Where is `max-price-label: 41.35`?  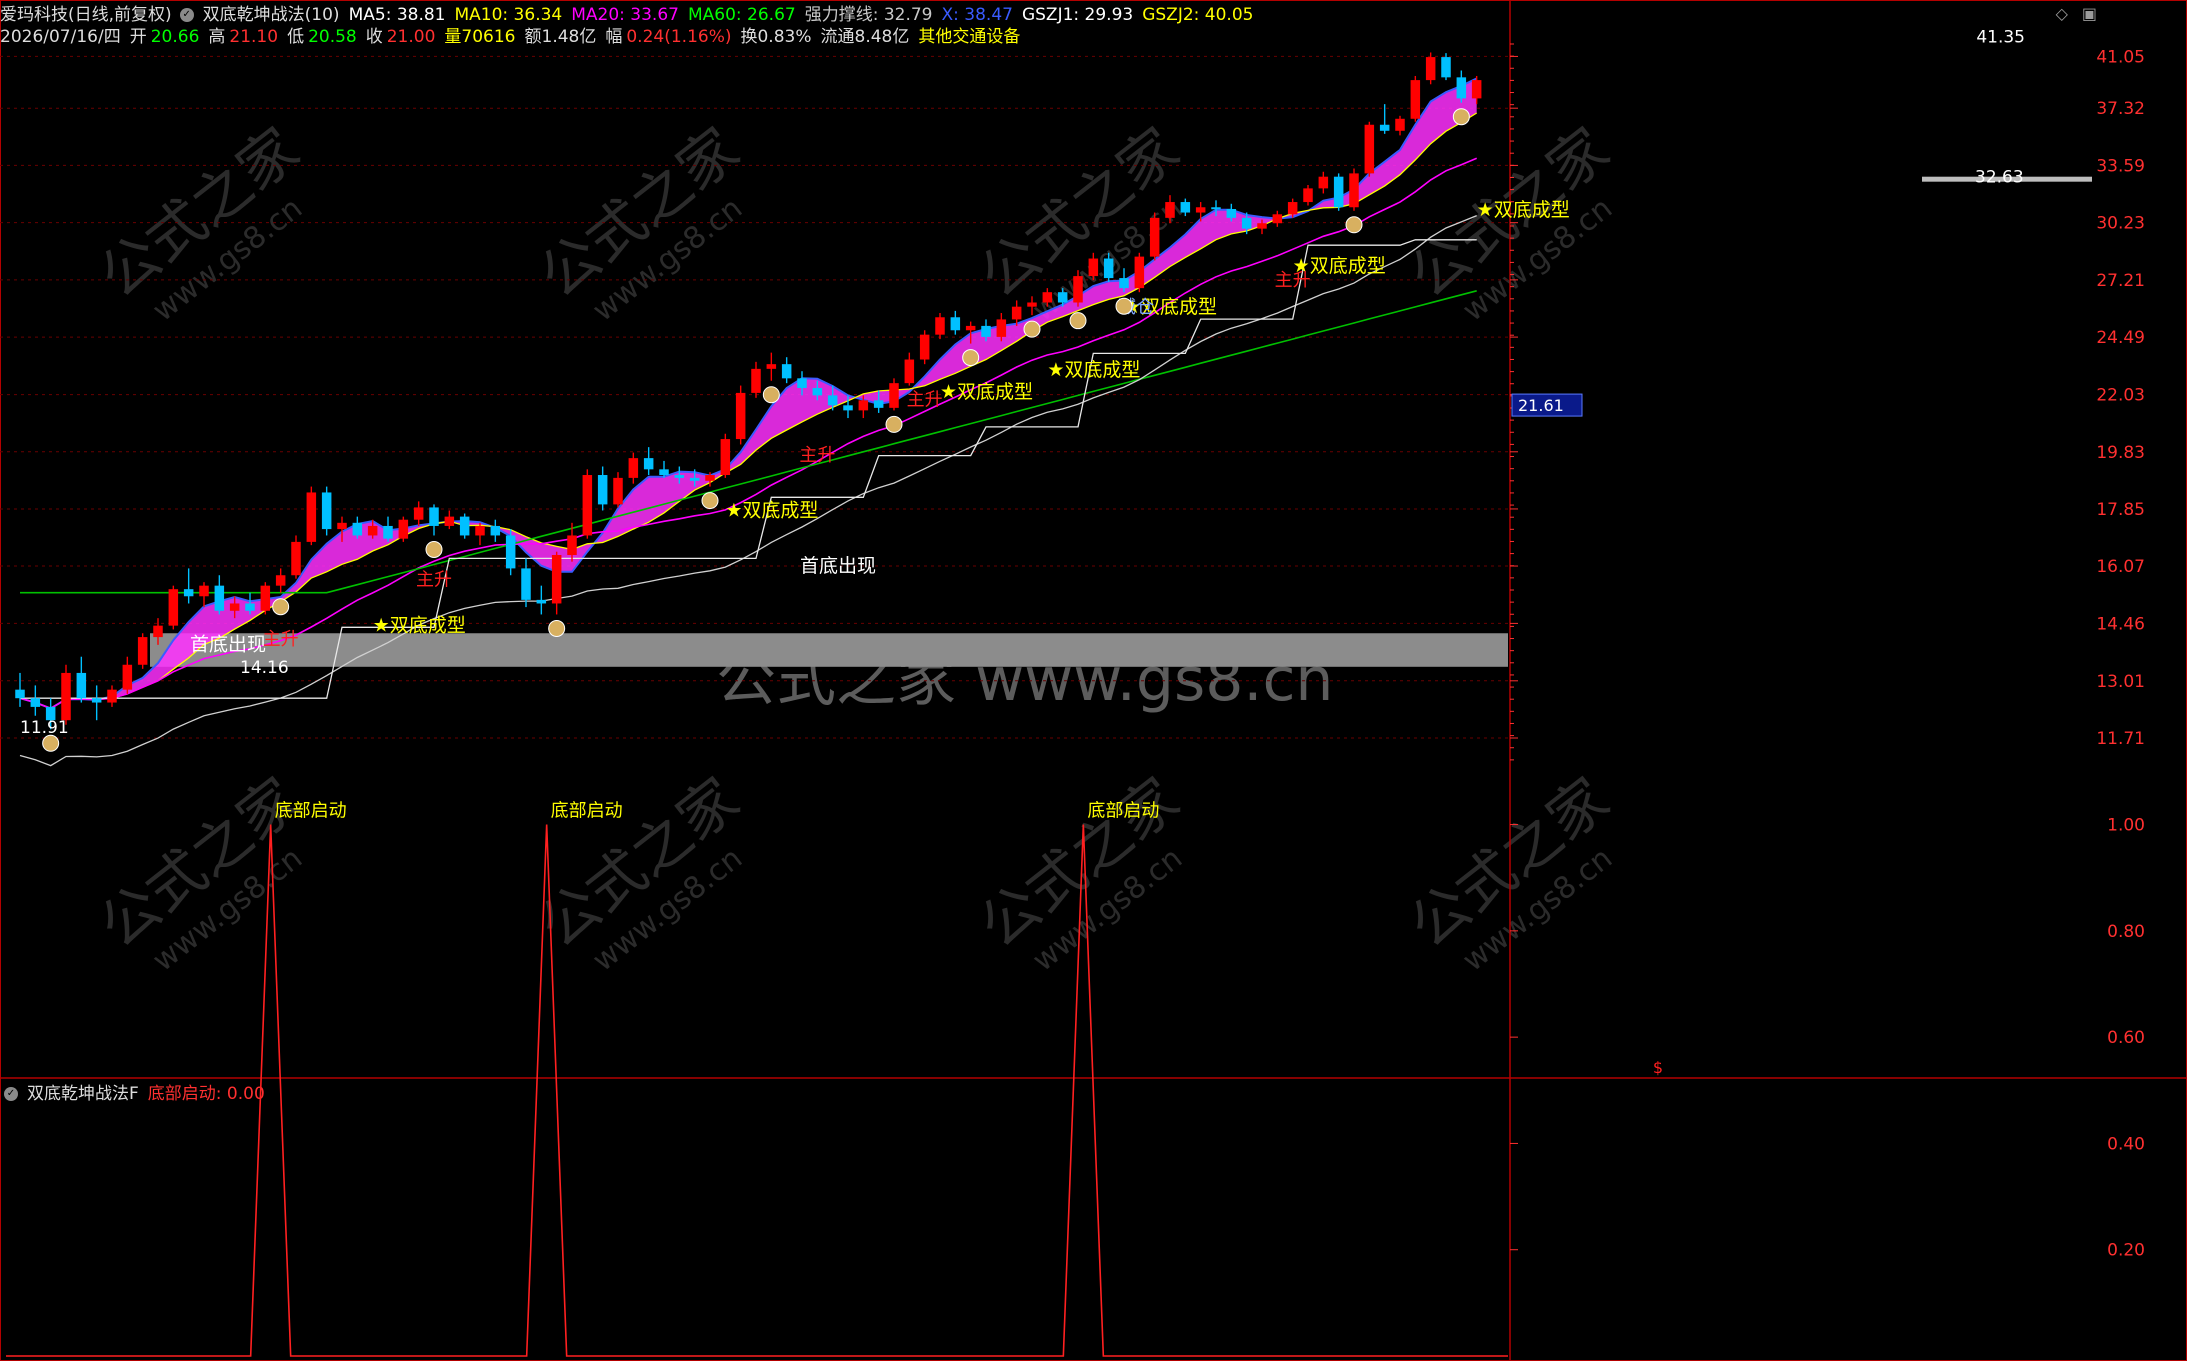
max-price-label: 41.35 is located at coordinates (2000, 37).